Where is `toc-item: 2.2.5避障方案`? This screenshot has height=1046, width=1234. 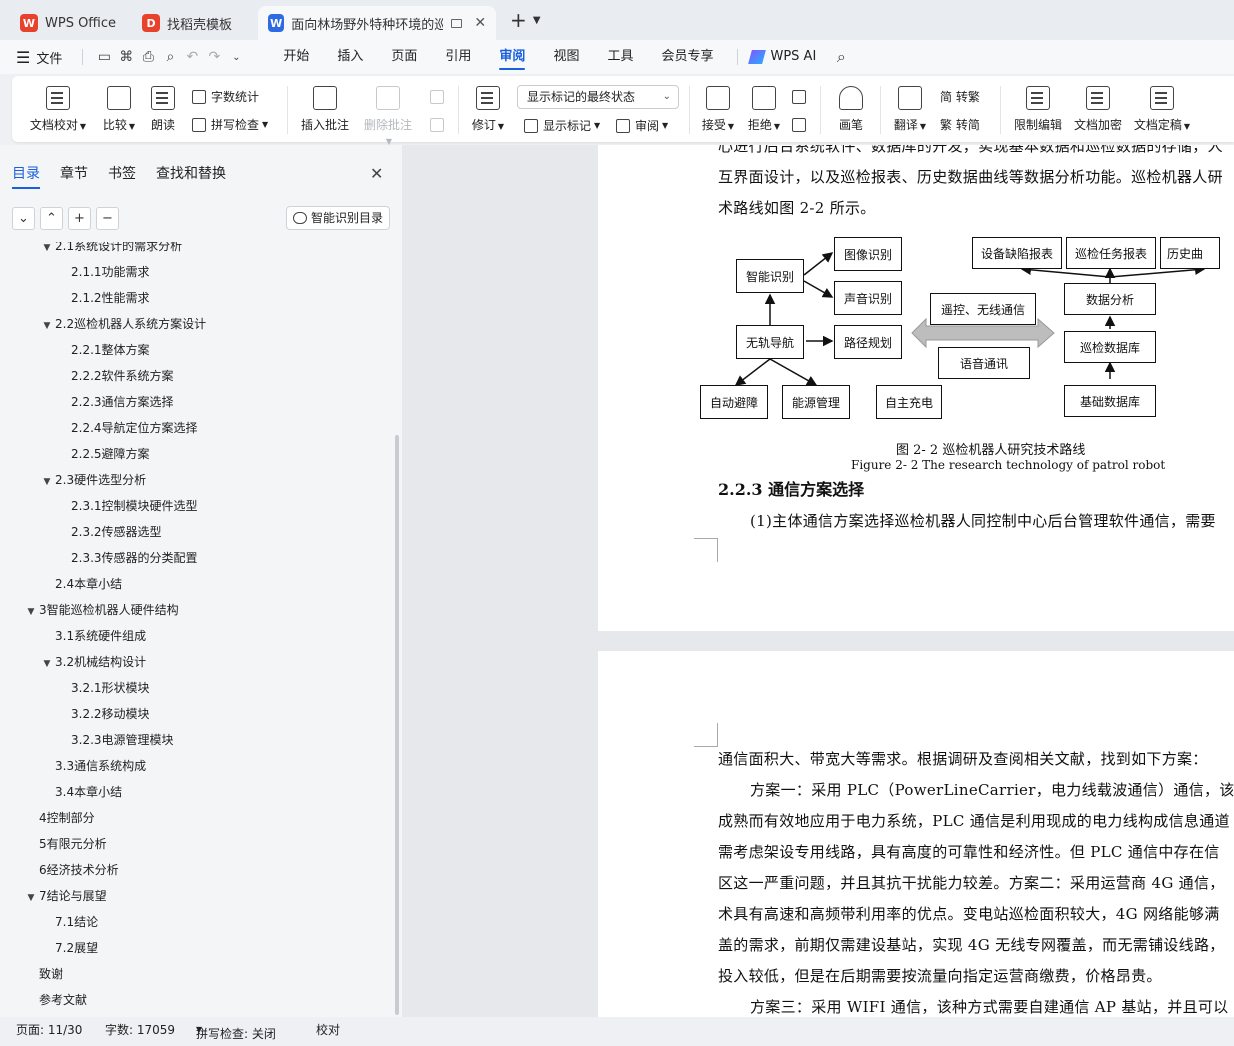
toc-item: 2.2.5避障方案 is located at coordinates (102, 454).